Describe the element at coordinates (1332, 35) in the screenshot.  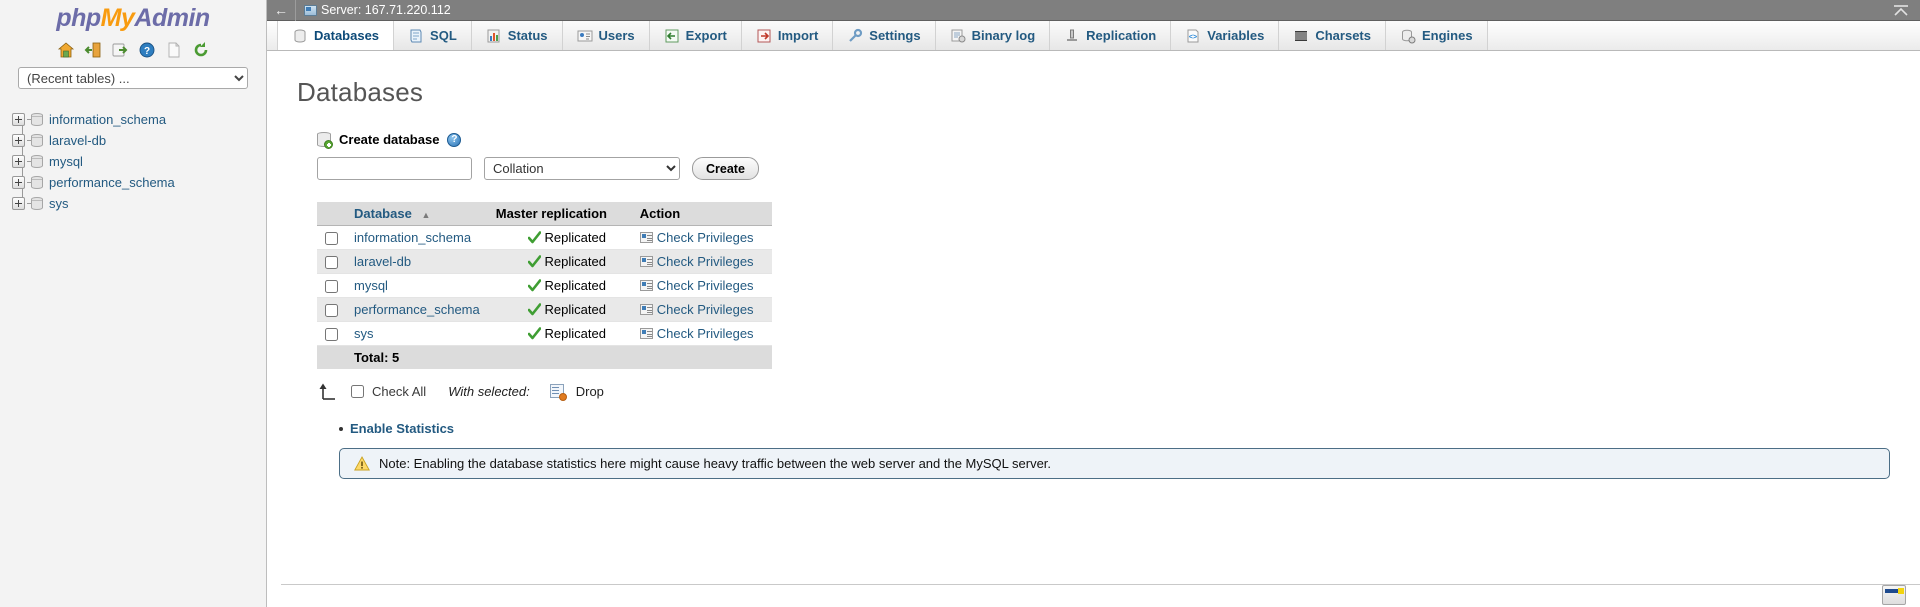
I see `tab-charsets: Charsets` at that location.